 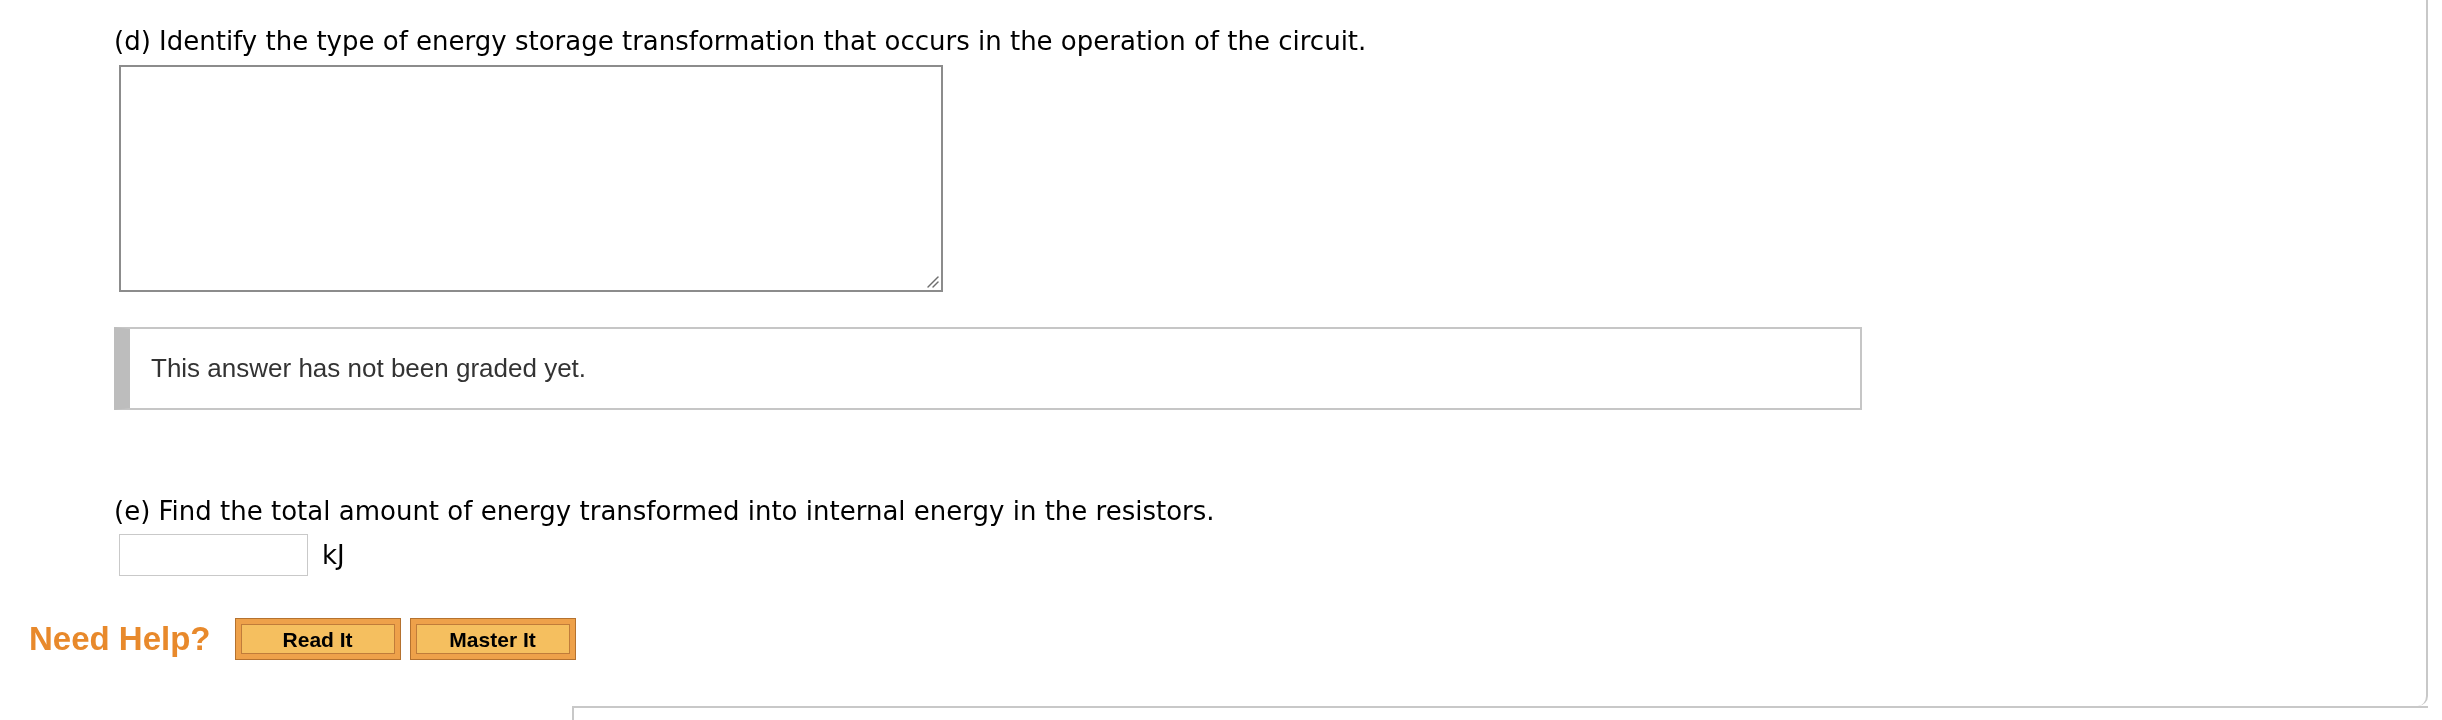 What do you see at coordinates (492, 639) in the screenshot?
I see `help-button: Master It` at bounding box center [492, 639].